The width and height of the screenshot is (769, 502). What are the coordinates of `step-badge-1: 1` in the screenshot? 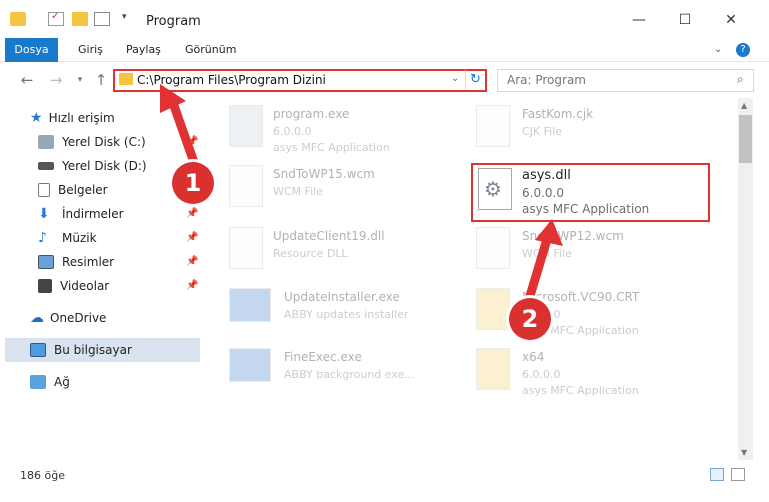 It's located at (193, 183).